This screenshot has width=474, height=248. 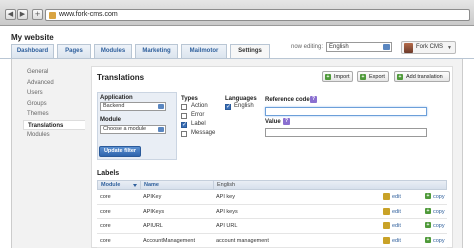 What do you see at coordinates (339, 47) in the screenshot?
I see `editing-language-value: English` at bounding box center [339, 47].